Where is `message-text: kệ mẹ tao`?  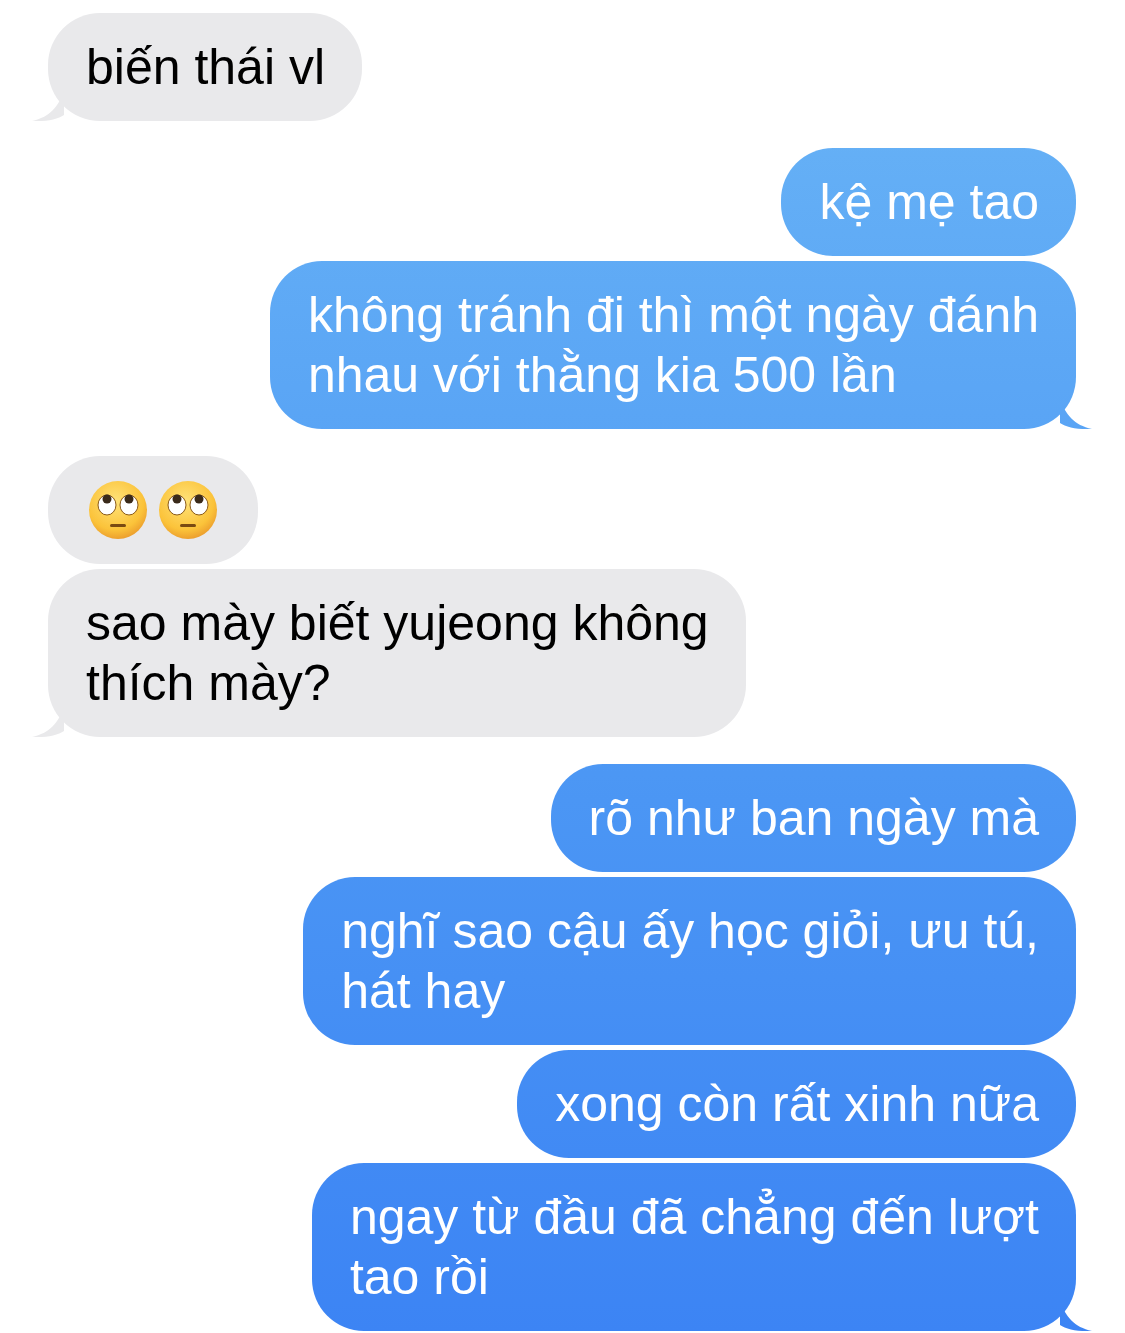 message-text: kệ mẹ tao is located at coordinates (929, 202).